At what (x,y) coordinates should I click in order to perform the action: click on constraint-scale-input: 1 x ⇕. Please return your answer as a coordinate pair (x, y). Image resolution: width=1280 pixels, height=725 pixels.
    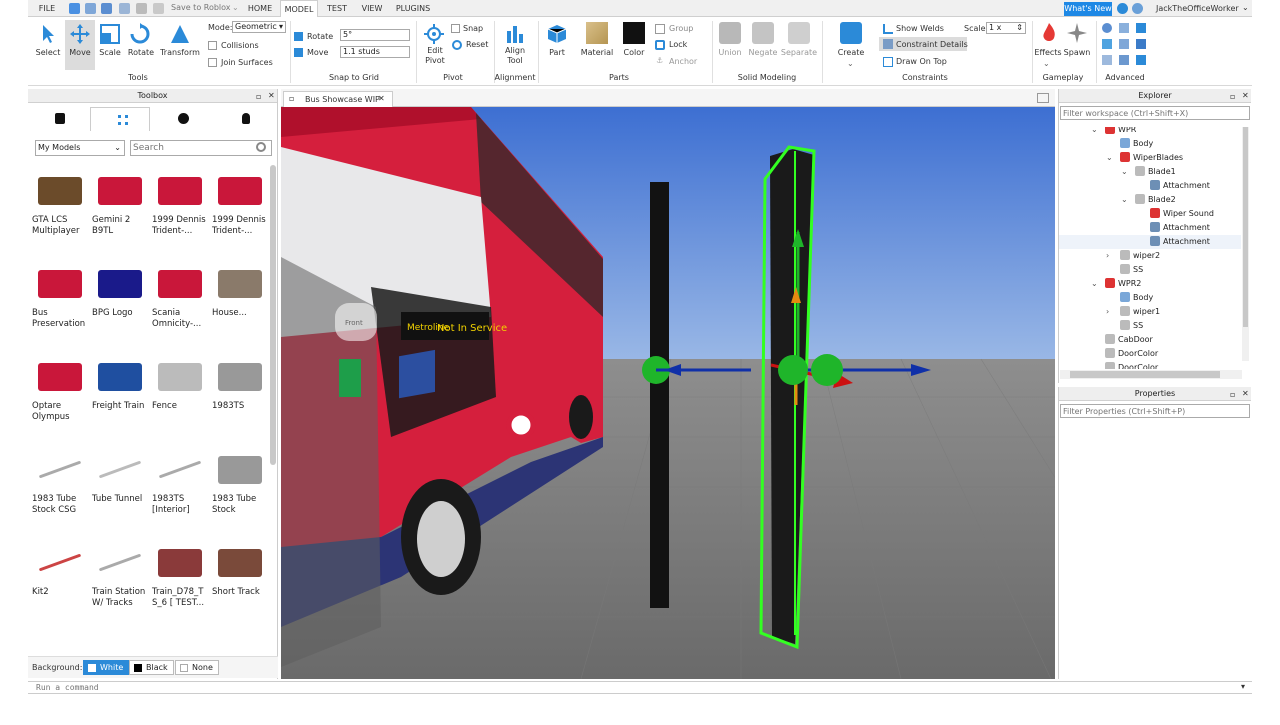
    Looking at the image, I should click on (1006, 28).